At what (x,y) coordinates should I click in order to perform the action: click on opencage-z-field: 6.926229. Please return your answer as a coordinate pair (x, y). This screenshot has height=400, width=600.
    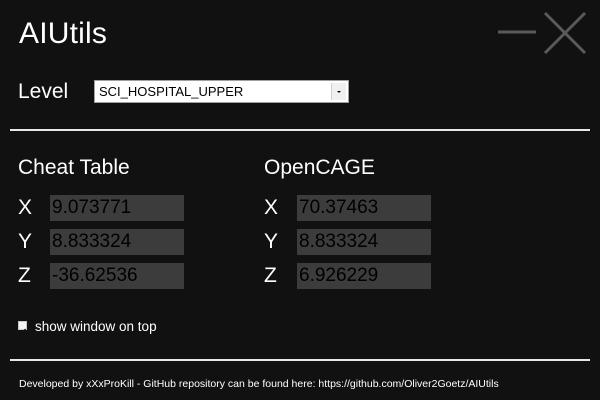
    Looking at the image, I should click on (364, 276).